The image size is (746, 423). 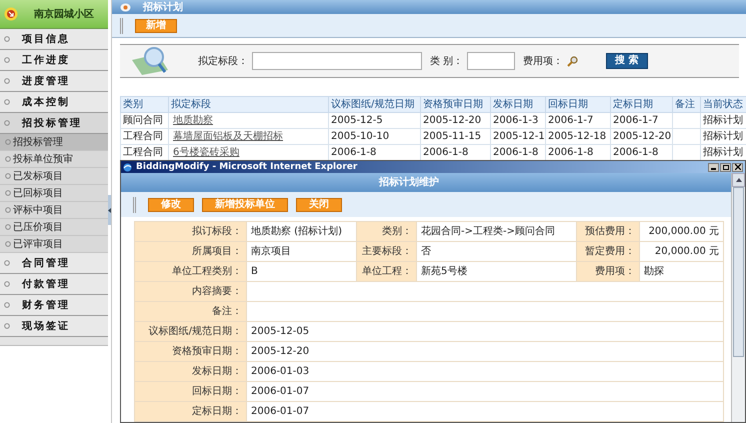 I want to click on form-label: 内容摘要：, so click(x=217, y=291).